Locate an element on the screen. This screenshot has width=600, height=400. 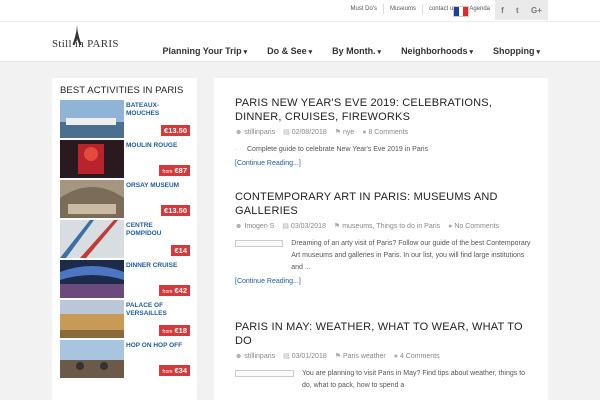
activity-name: MOULIN ROUGE is located at coordinates (152, 145).